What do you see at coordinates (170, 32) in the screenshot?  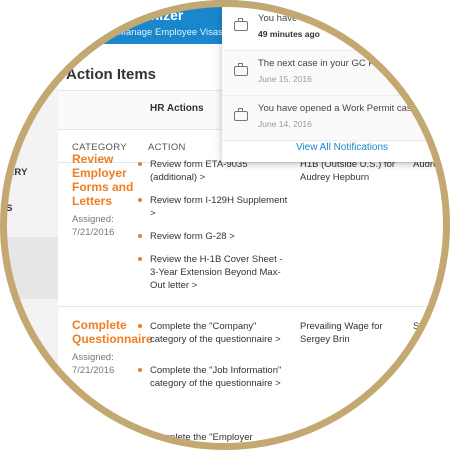 I see `app-subtitle: Manage Employee Visas` at bounding box center [170, 32].